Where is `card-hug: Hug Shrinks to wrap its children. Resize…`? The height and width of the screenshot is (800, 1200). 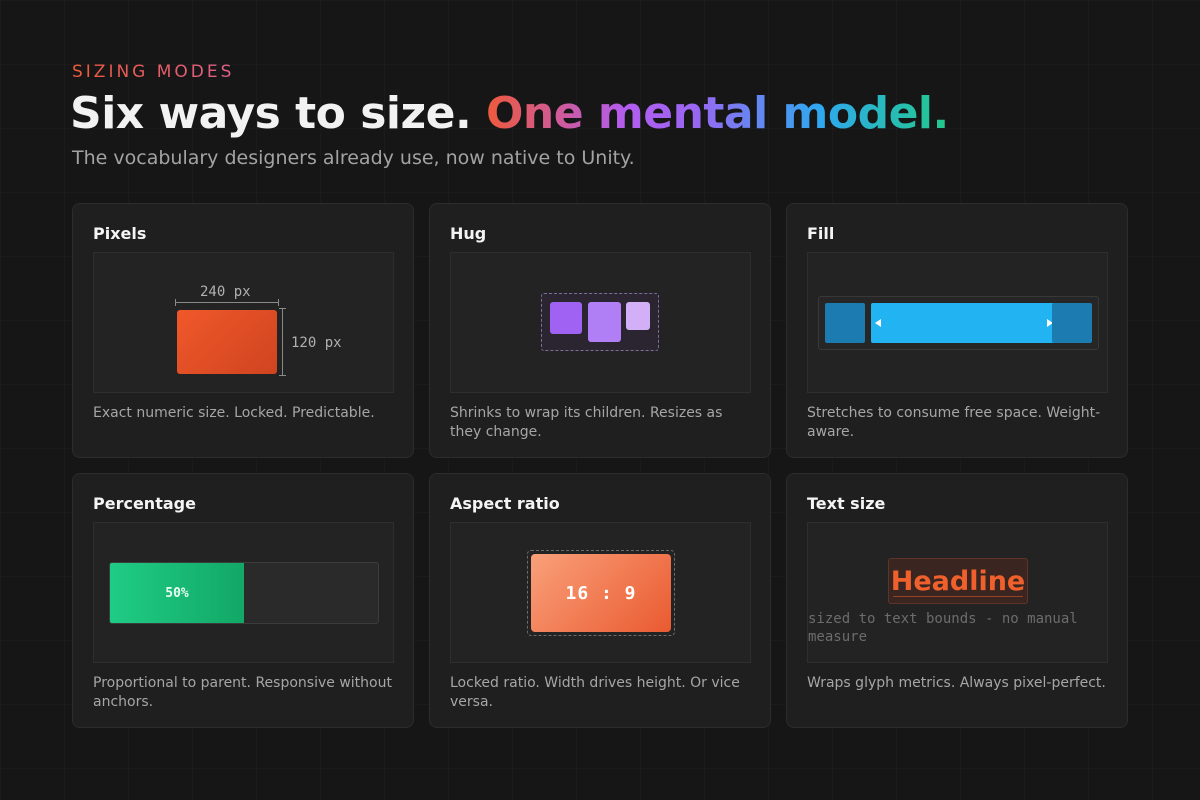 card-hug: Hug Shrinks to wrap its children. Resize… is located at coordinates (600, 330).